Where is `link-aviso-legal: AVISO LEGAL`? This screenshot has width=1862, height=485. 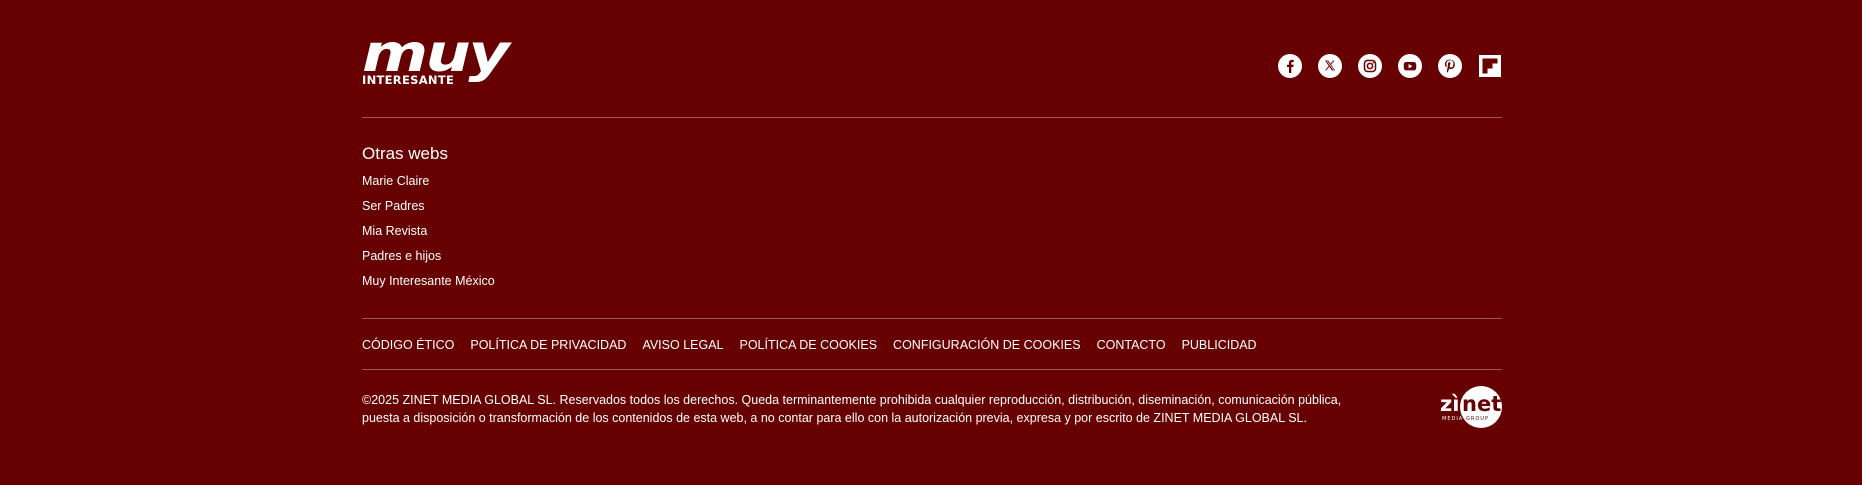
link-aviso-legal: AVISO LEGAL is located at coordinates (682, 345).